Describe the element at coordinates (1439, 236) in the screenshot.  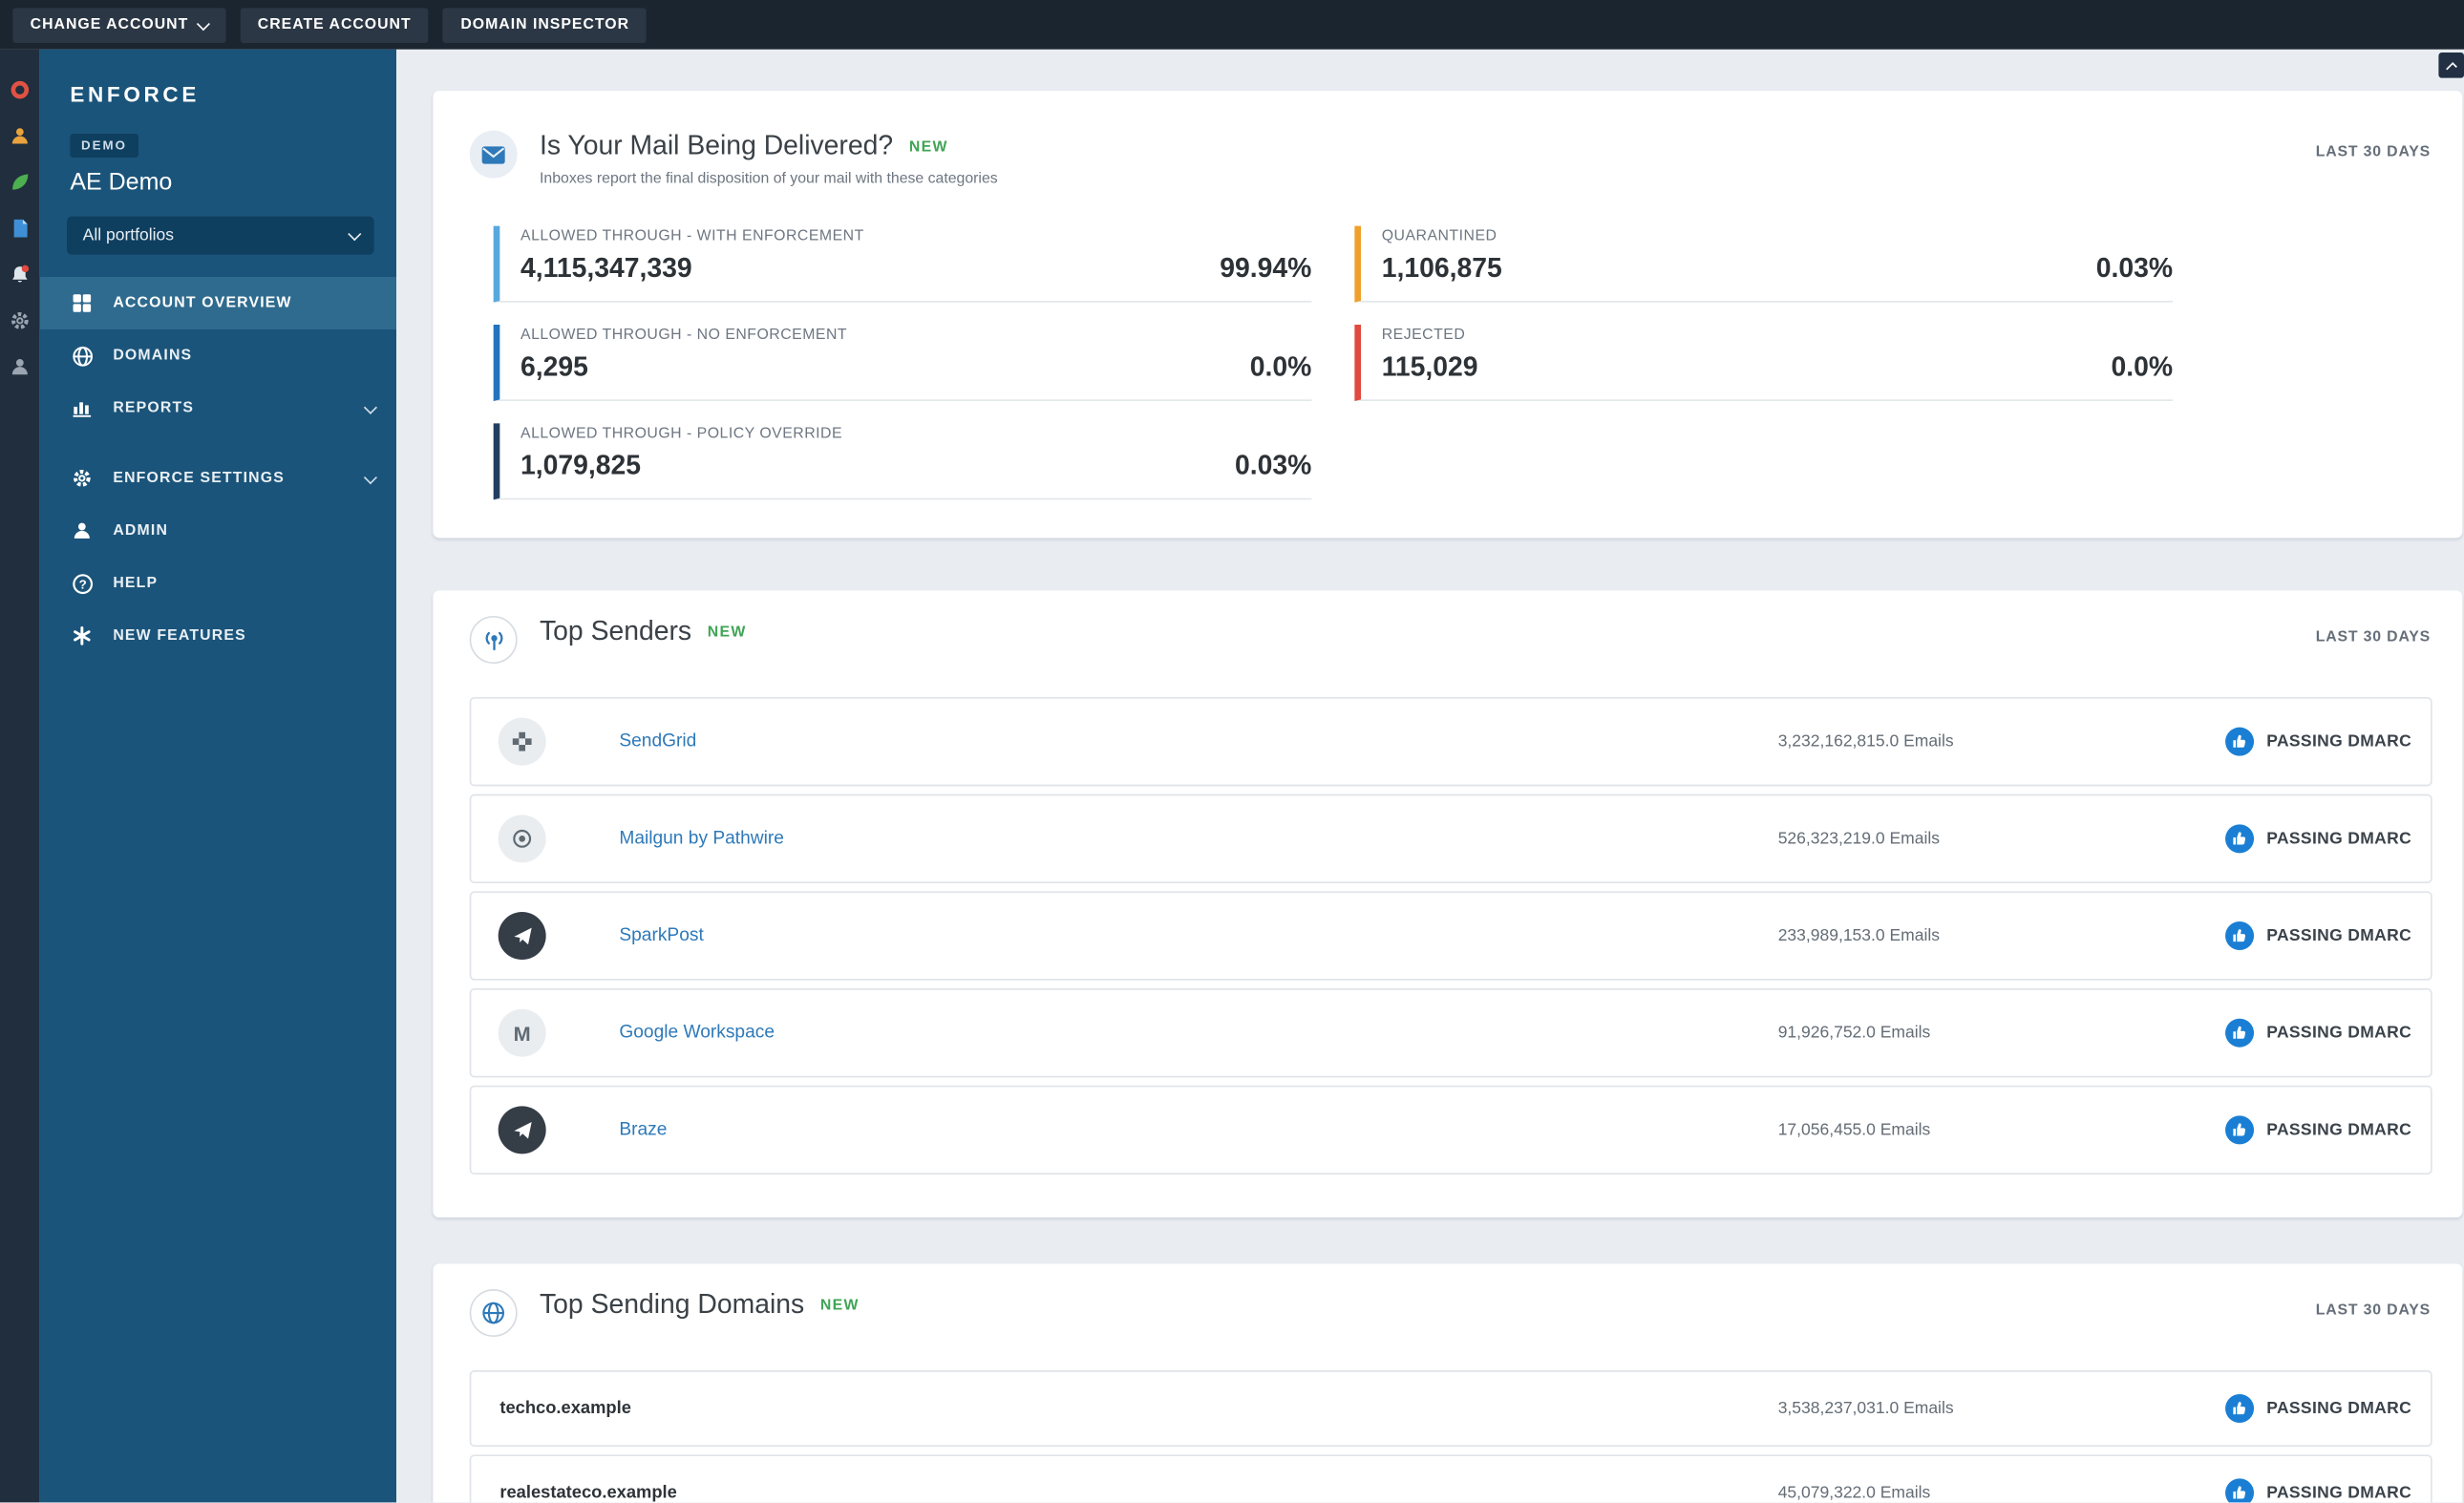
I see `stat-label: QUARANTINED` at that location.